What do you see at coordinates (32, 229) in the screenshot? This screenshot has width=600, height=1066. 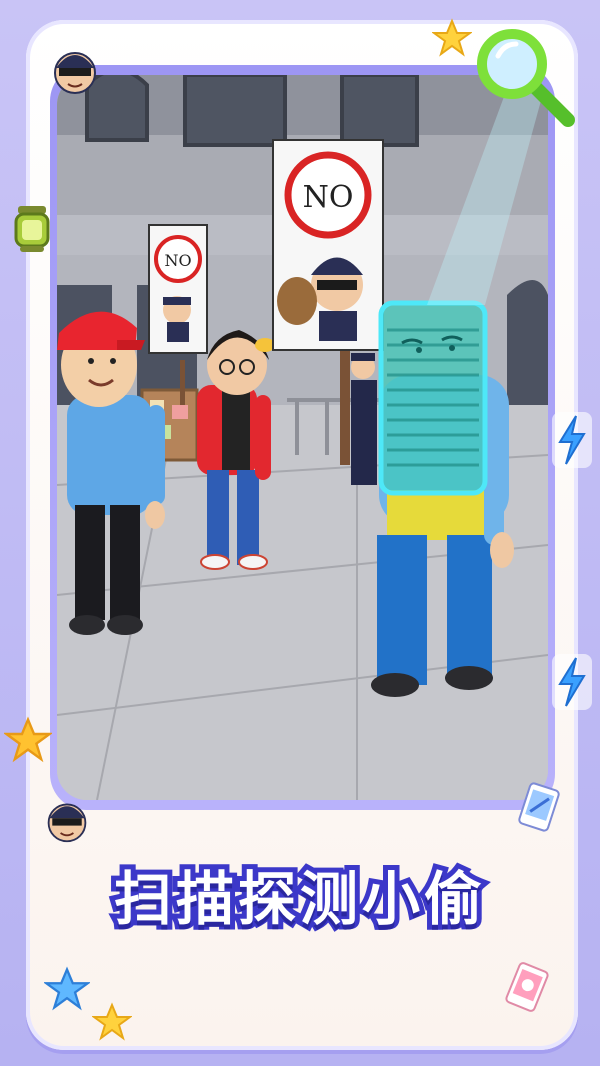 I see `lantern-icon` at bounding box center [32, 229].